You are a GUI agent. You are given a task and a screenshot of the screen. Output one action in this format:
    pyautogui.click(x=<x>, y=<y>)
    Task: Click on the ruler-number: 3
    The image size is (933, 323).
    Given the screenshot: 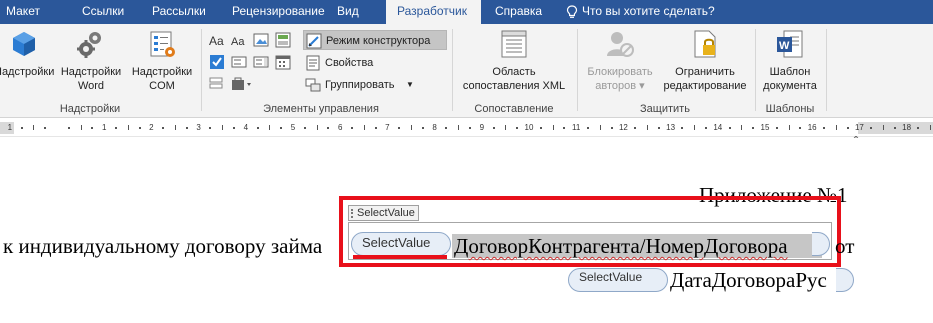 What is the action you would take?
    pyautogui.click(x=198, y=127)
    